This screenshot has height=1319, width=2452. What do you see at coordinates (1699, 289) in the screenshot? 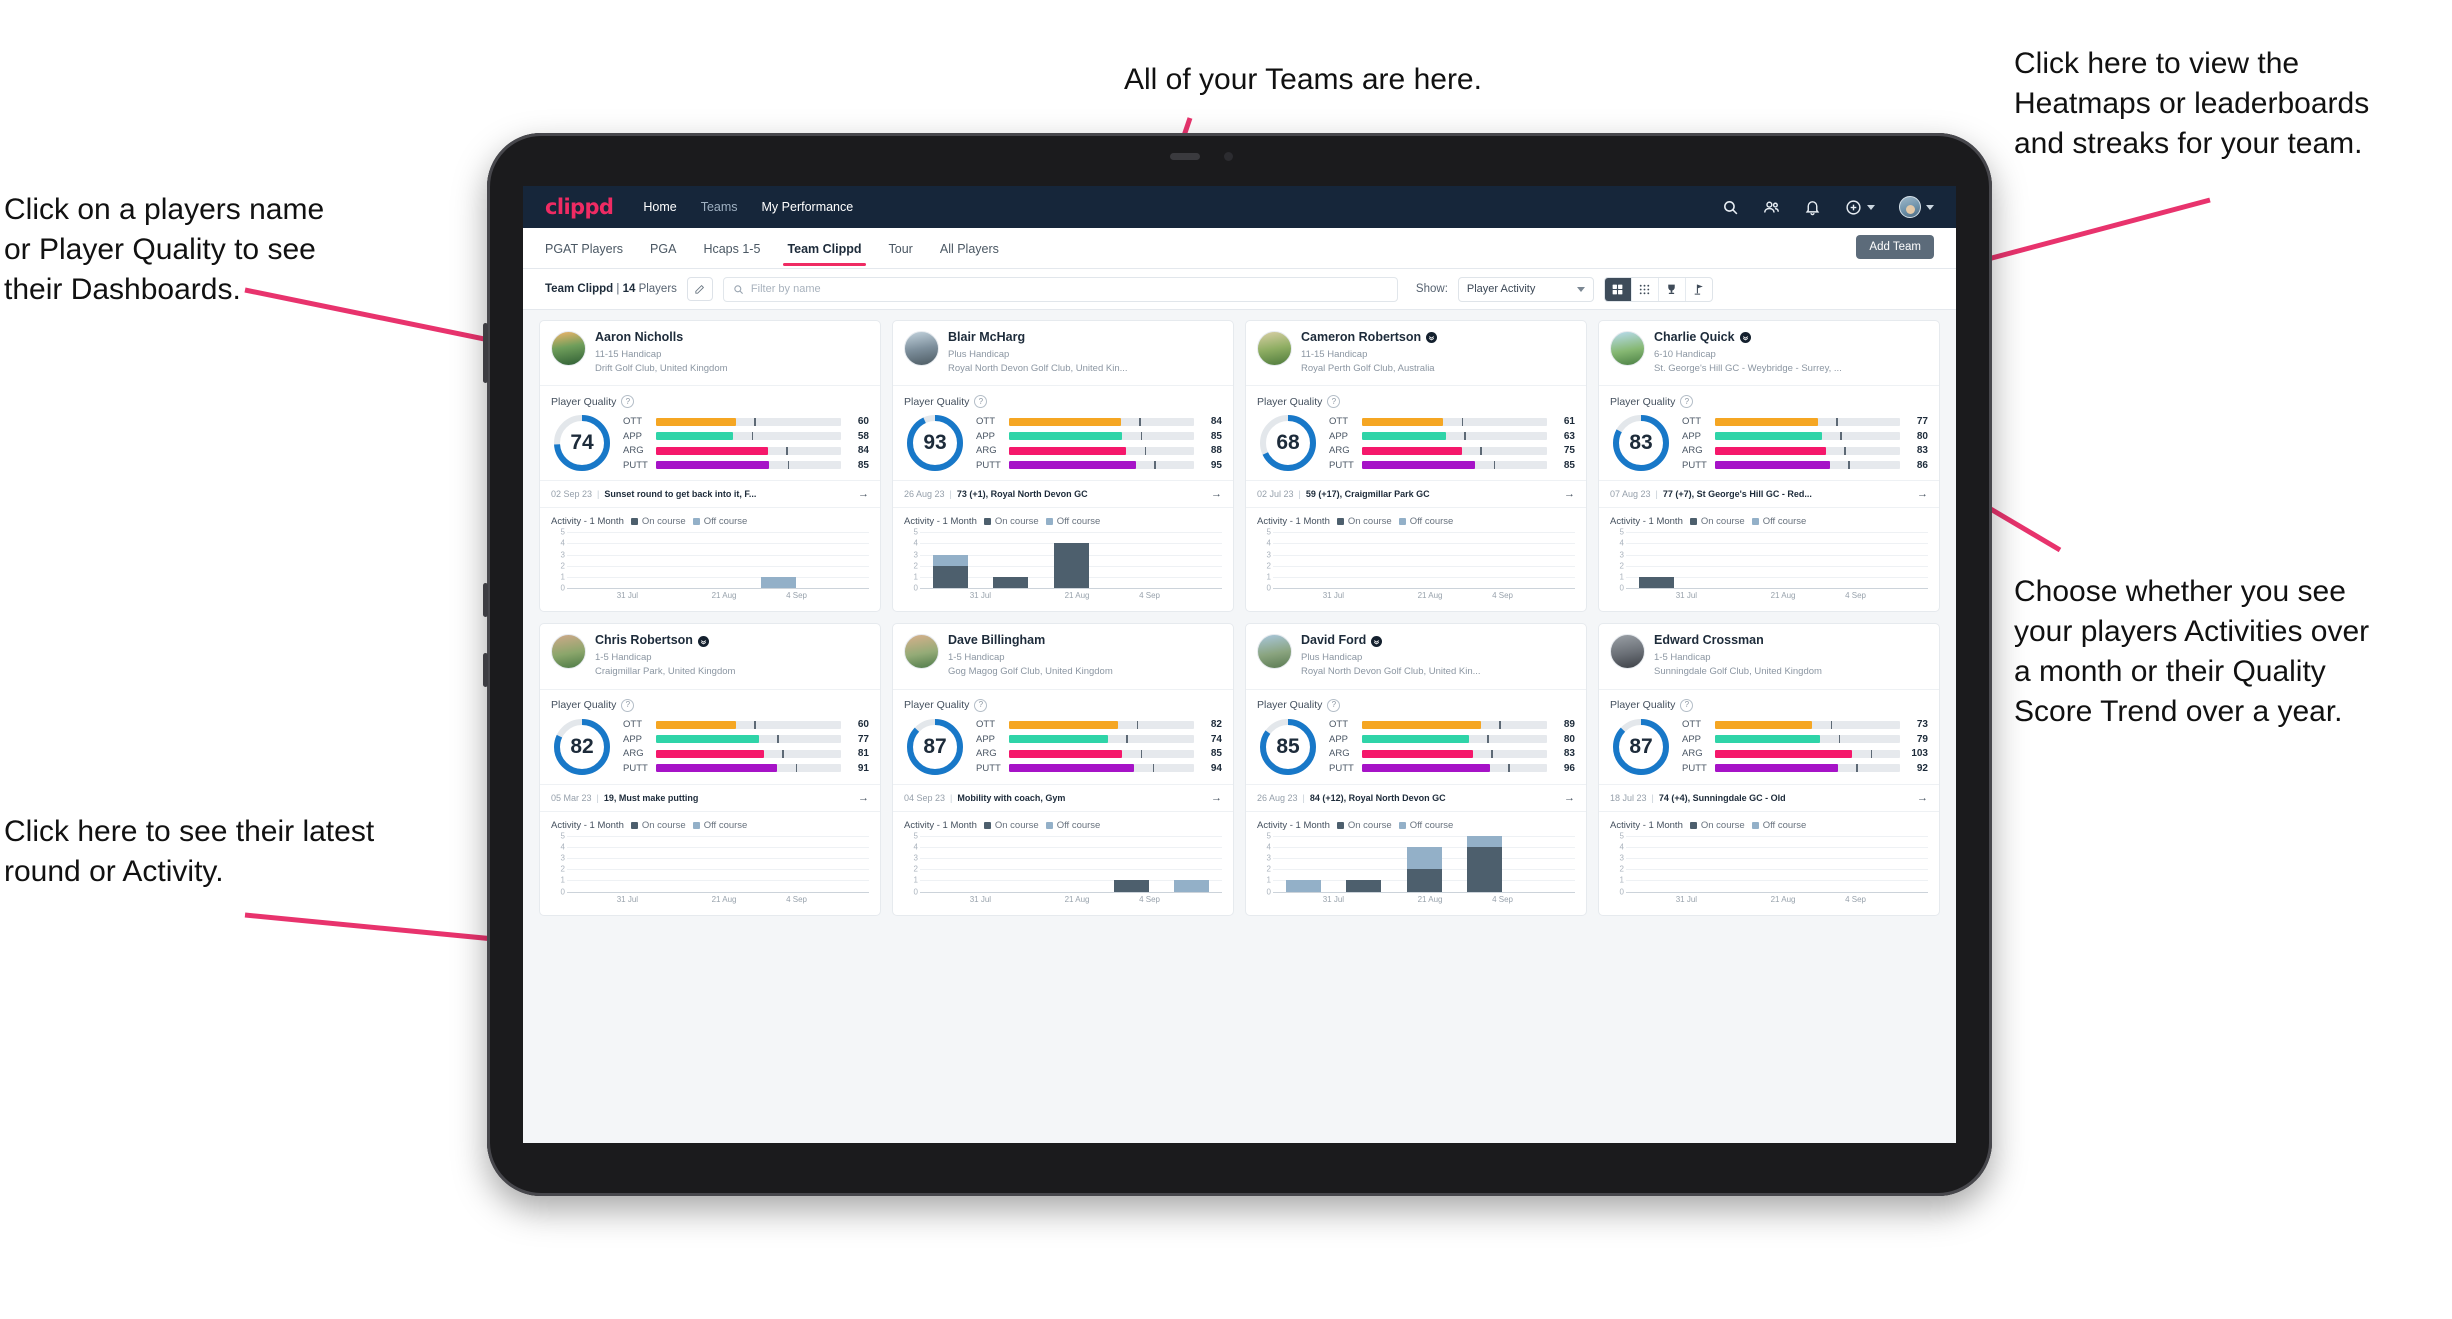
I see `flag-view-icon` at bounding box center [1699, 289].